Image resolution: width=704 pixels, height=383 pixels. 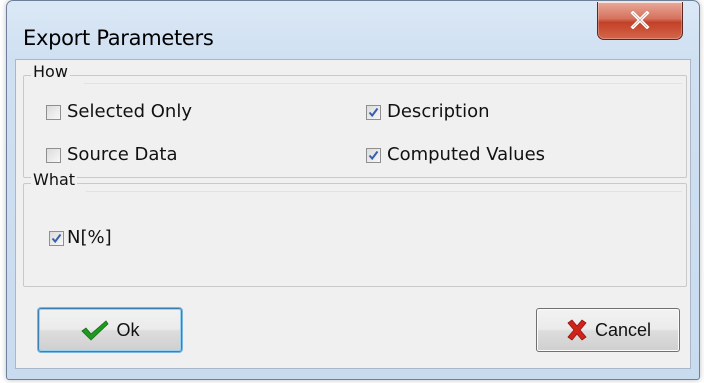 I want to click on close-button, so click(x=640, y=21).